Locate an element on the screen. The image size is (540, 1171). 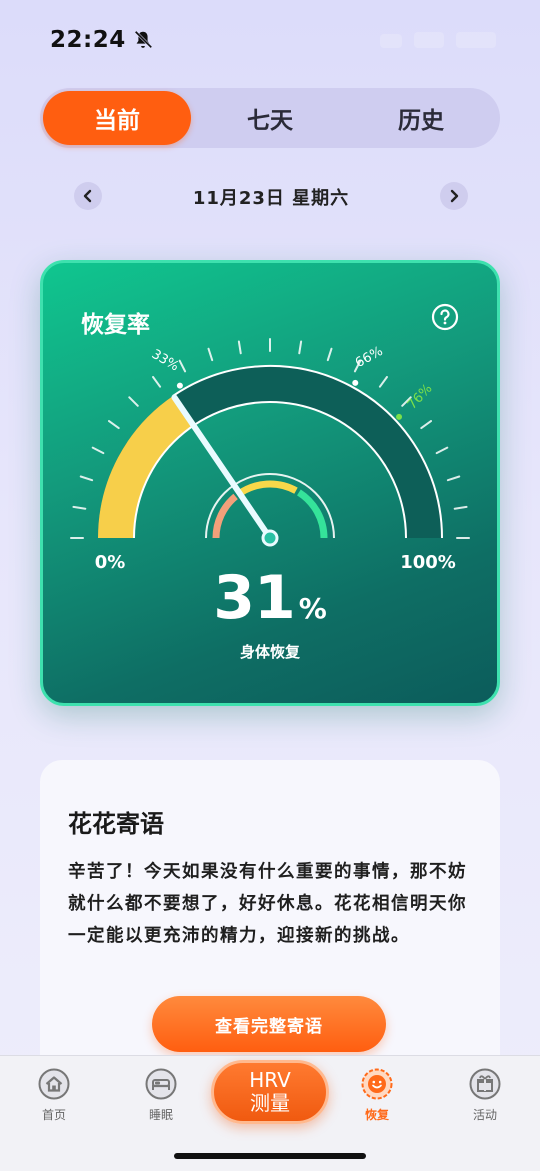
bell-off-icon is located at coordinates (143, 39).